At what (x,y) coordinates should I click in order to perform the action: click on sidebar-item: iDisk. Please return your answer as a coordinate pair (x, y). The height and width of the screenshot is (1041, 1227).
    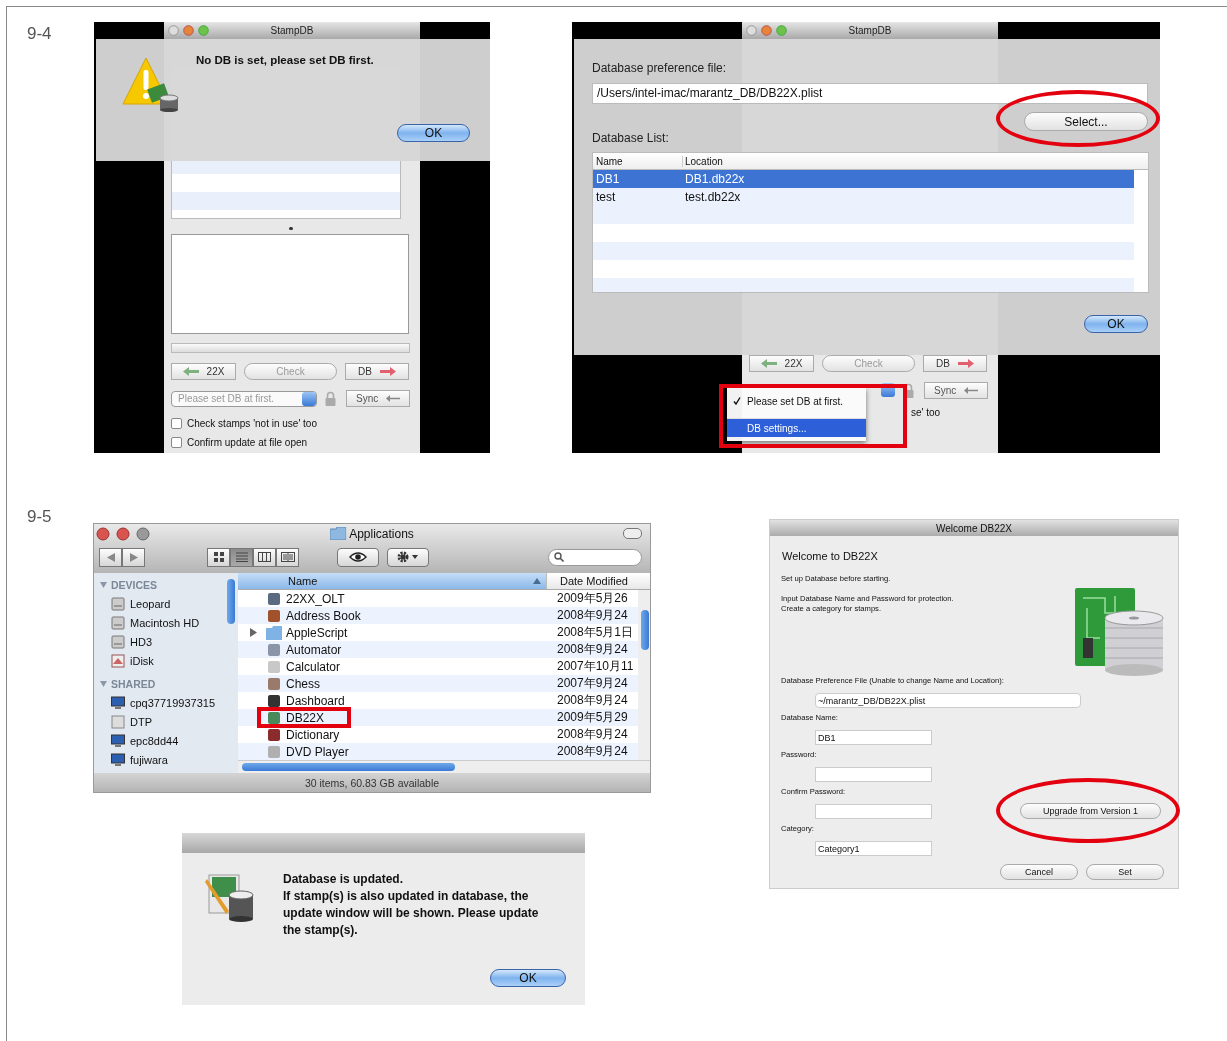
    Looking at the image, I should click on (159, 660).